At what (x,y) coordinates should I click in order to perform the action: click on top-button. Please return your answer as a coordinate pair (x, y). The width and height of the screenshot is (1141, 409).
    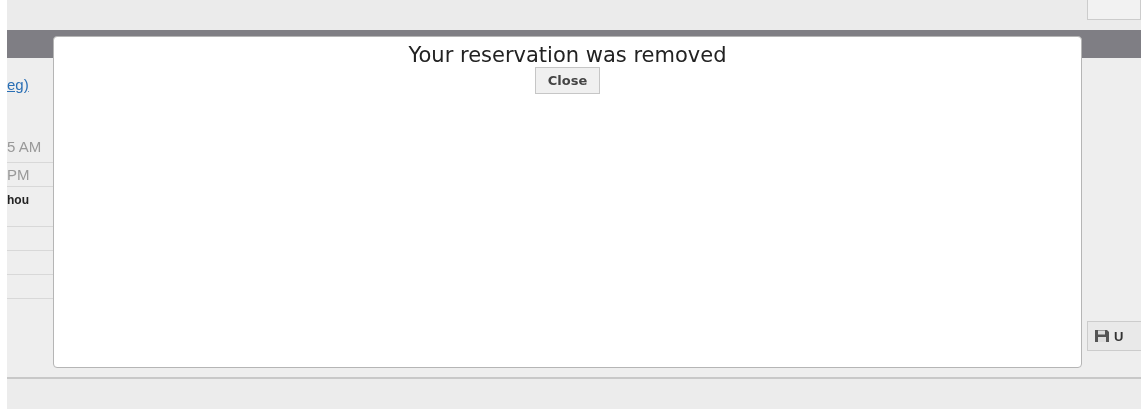
    Looking at the image, I should click on (1114, 10).